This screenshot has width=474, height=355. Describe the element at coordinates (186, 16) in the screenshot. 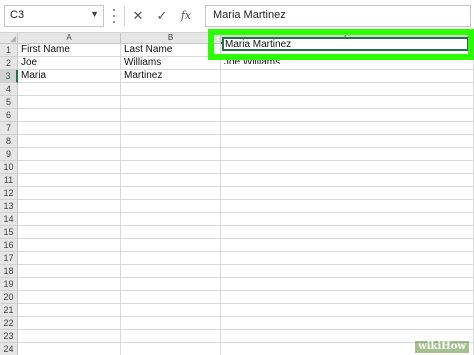

I see `insert-function-button: fx` at that location.